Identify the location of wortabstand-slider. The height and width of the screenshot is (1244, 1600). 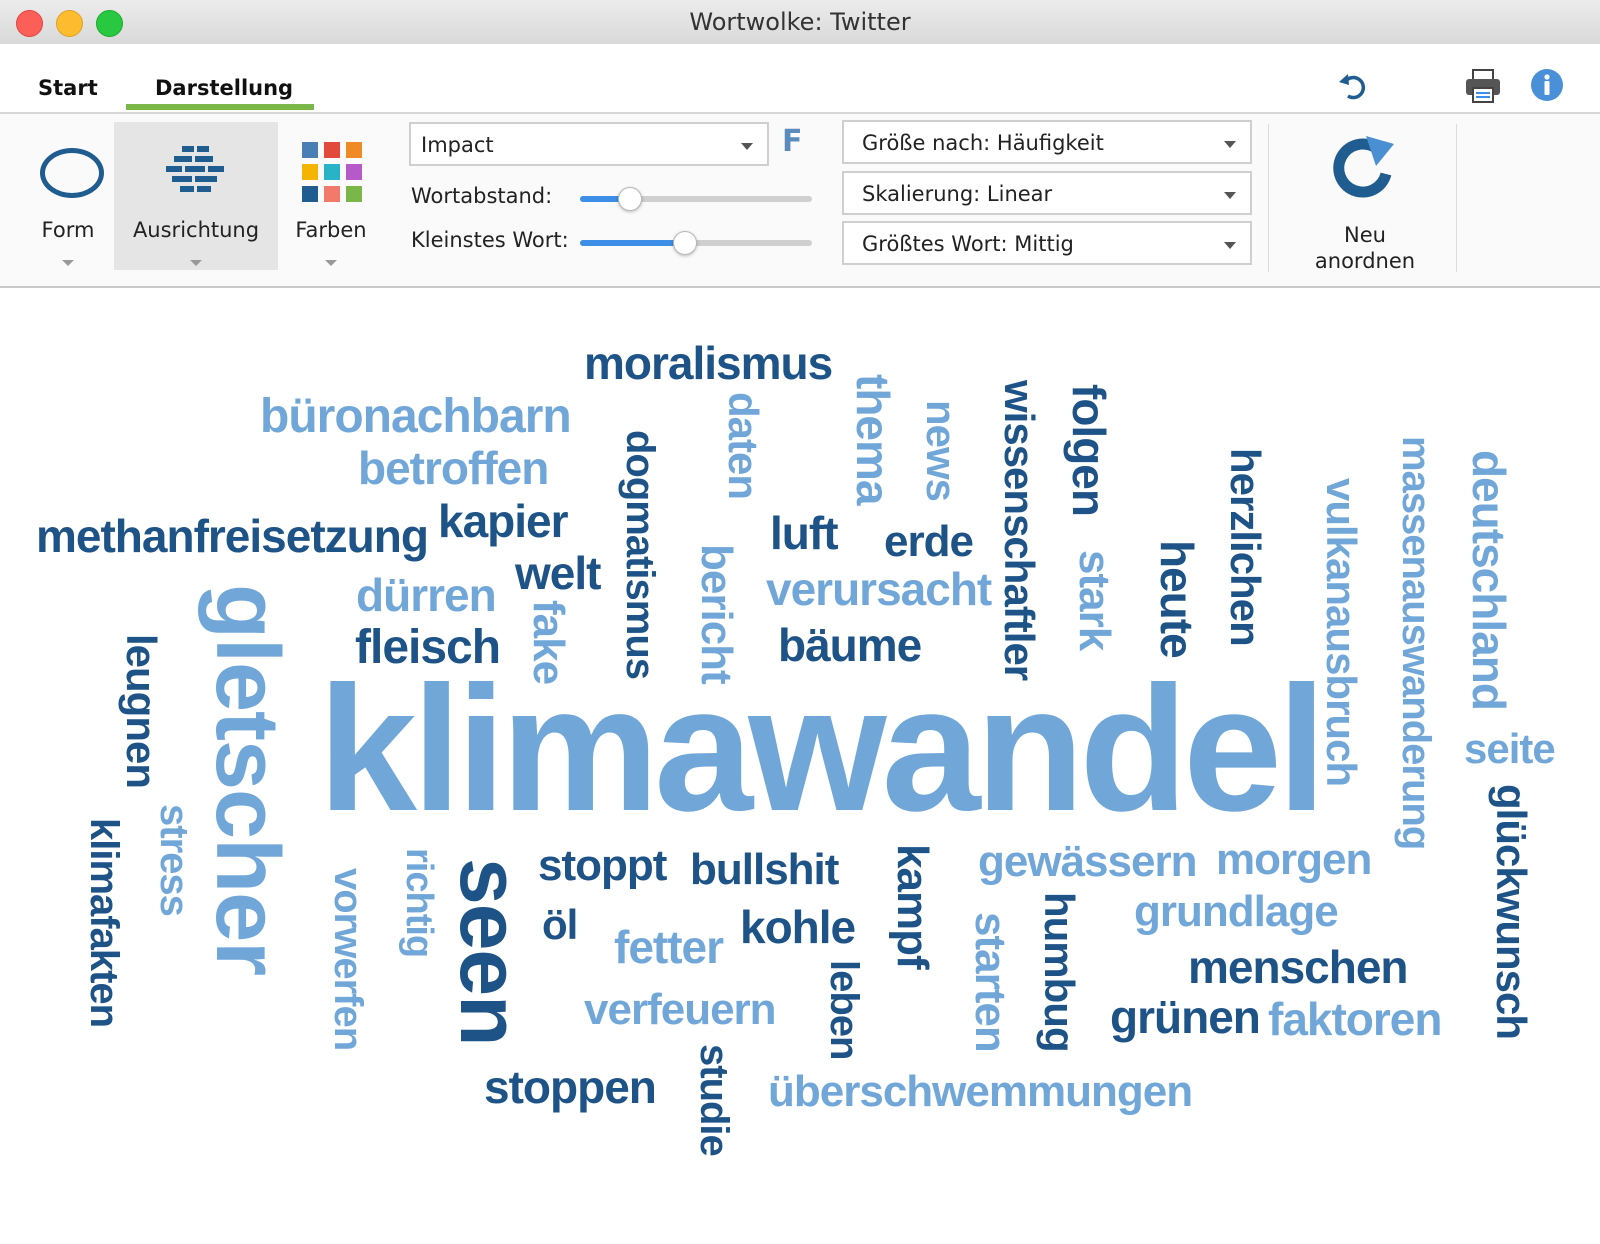
(696, 199).